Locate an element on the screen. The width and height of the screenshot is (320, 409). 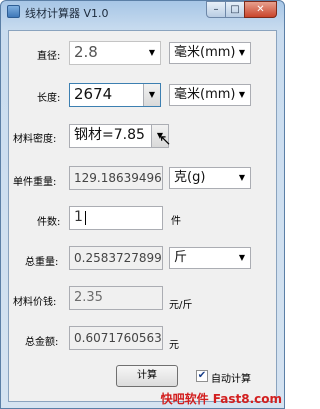
title-bar: 线材计算器 V1.0 – □ ✕ is located at coordinates (142, 12).